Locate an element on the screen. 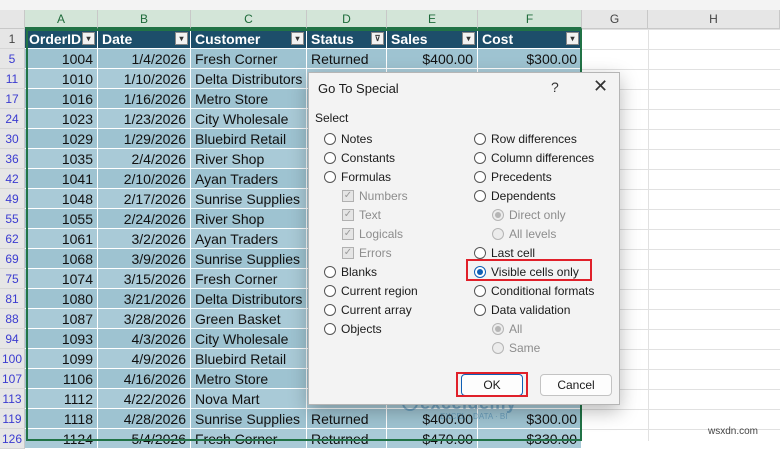 The image size is (780, 449). row-header: 42 is located at coordinates (12, 179).